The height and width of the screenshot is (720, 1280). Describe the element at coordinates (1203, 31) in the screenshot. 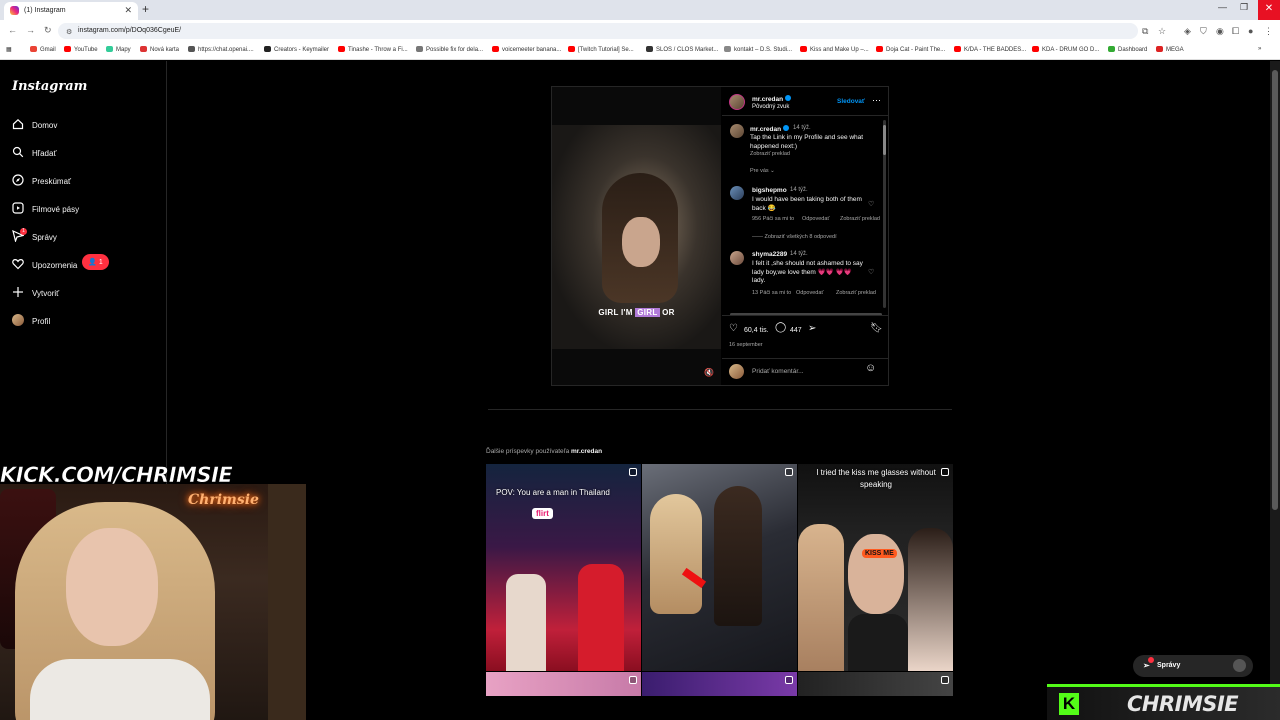

I see `adblock-icon: ⛉` at that location.